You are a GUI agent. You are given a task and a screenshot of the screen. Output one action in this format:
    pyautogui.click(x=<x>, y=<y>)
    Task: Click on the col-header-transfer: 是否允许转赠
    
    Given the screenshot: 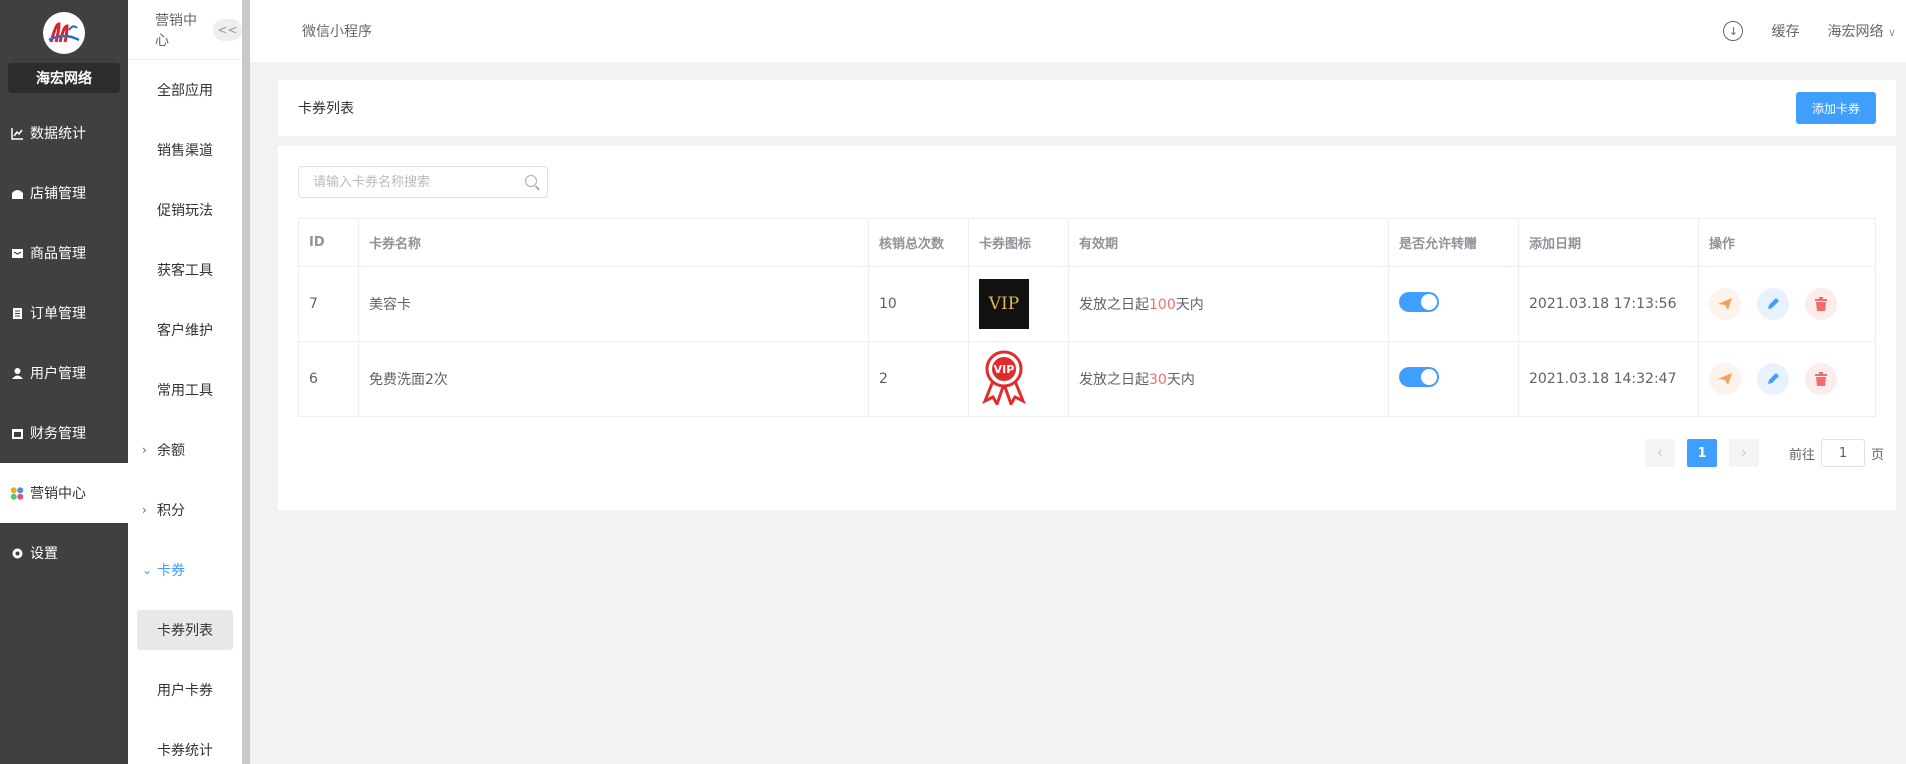 What is the action you would take?
    pyautogui.click(x=1453, y=242)
    